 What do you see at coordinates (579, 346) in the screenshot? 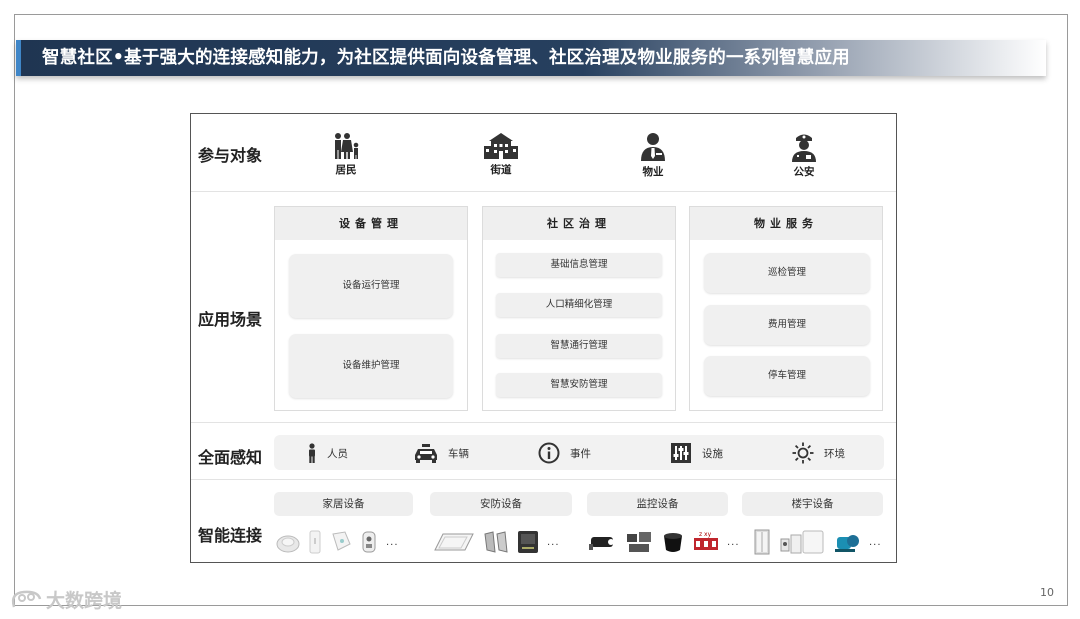
I see `scenario-item: 智慧通行管理` at bounding box center [579, 346].